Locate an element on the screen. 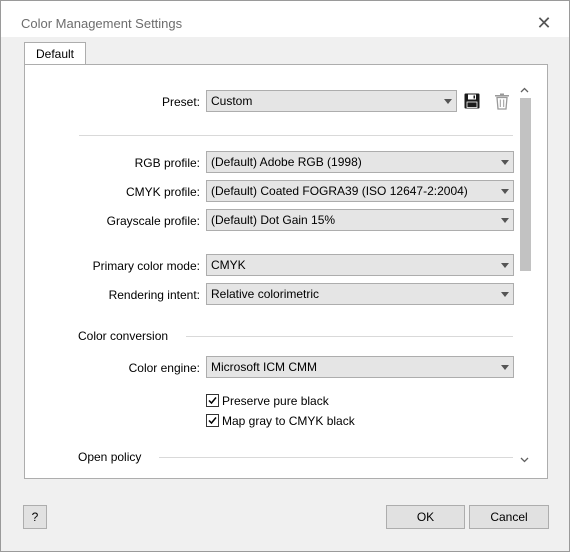 The width and height of the screenshot is (572, 554). separator is located at coordinates (296, 135).